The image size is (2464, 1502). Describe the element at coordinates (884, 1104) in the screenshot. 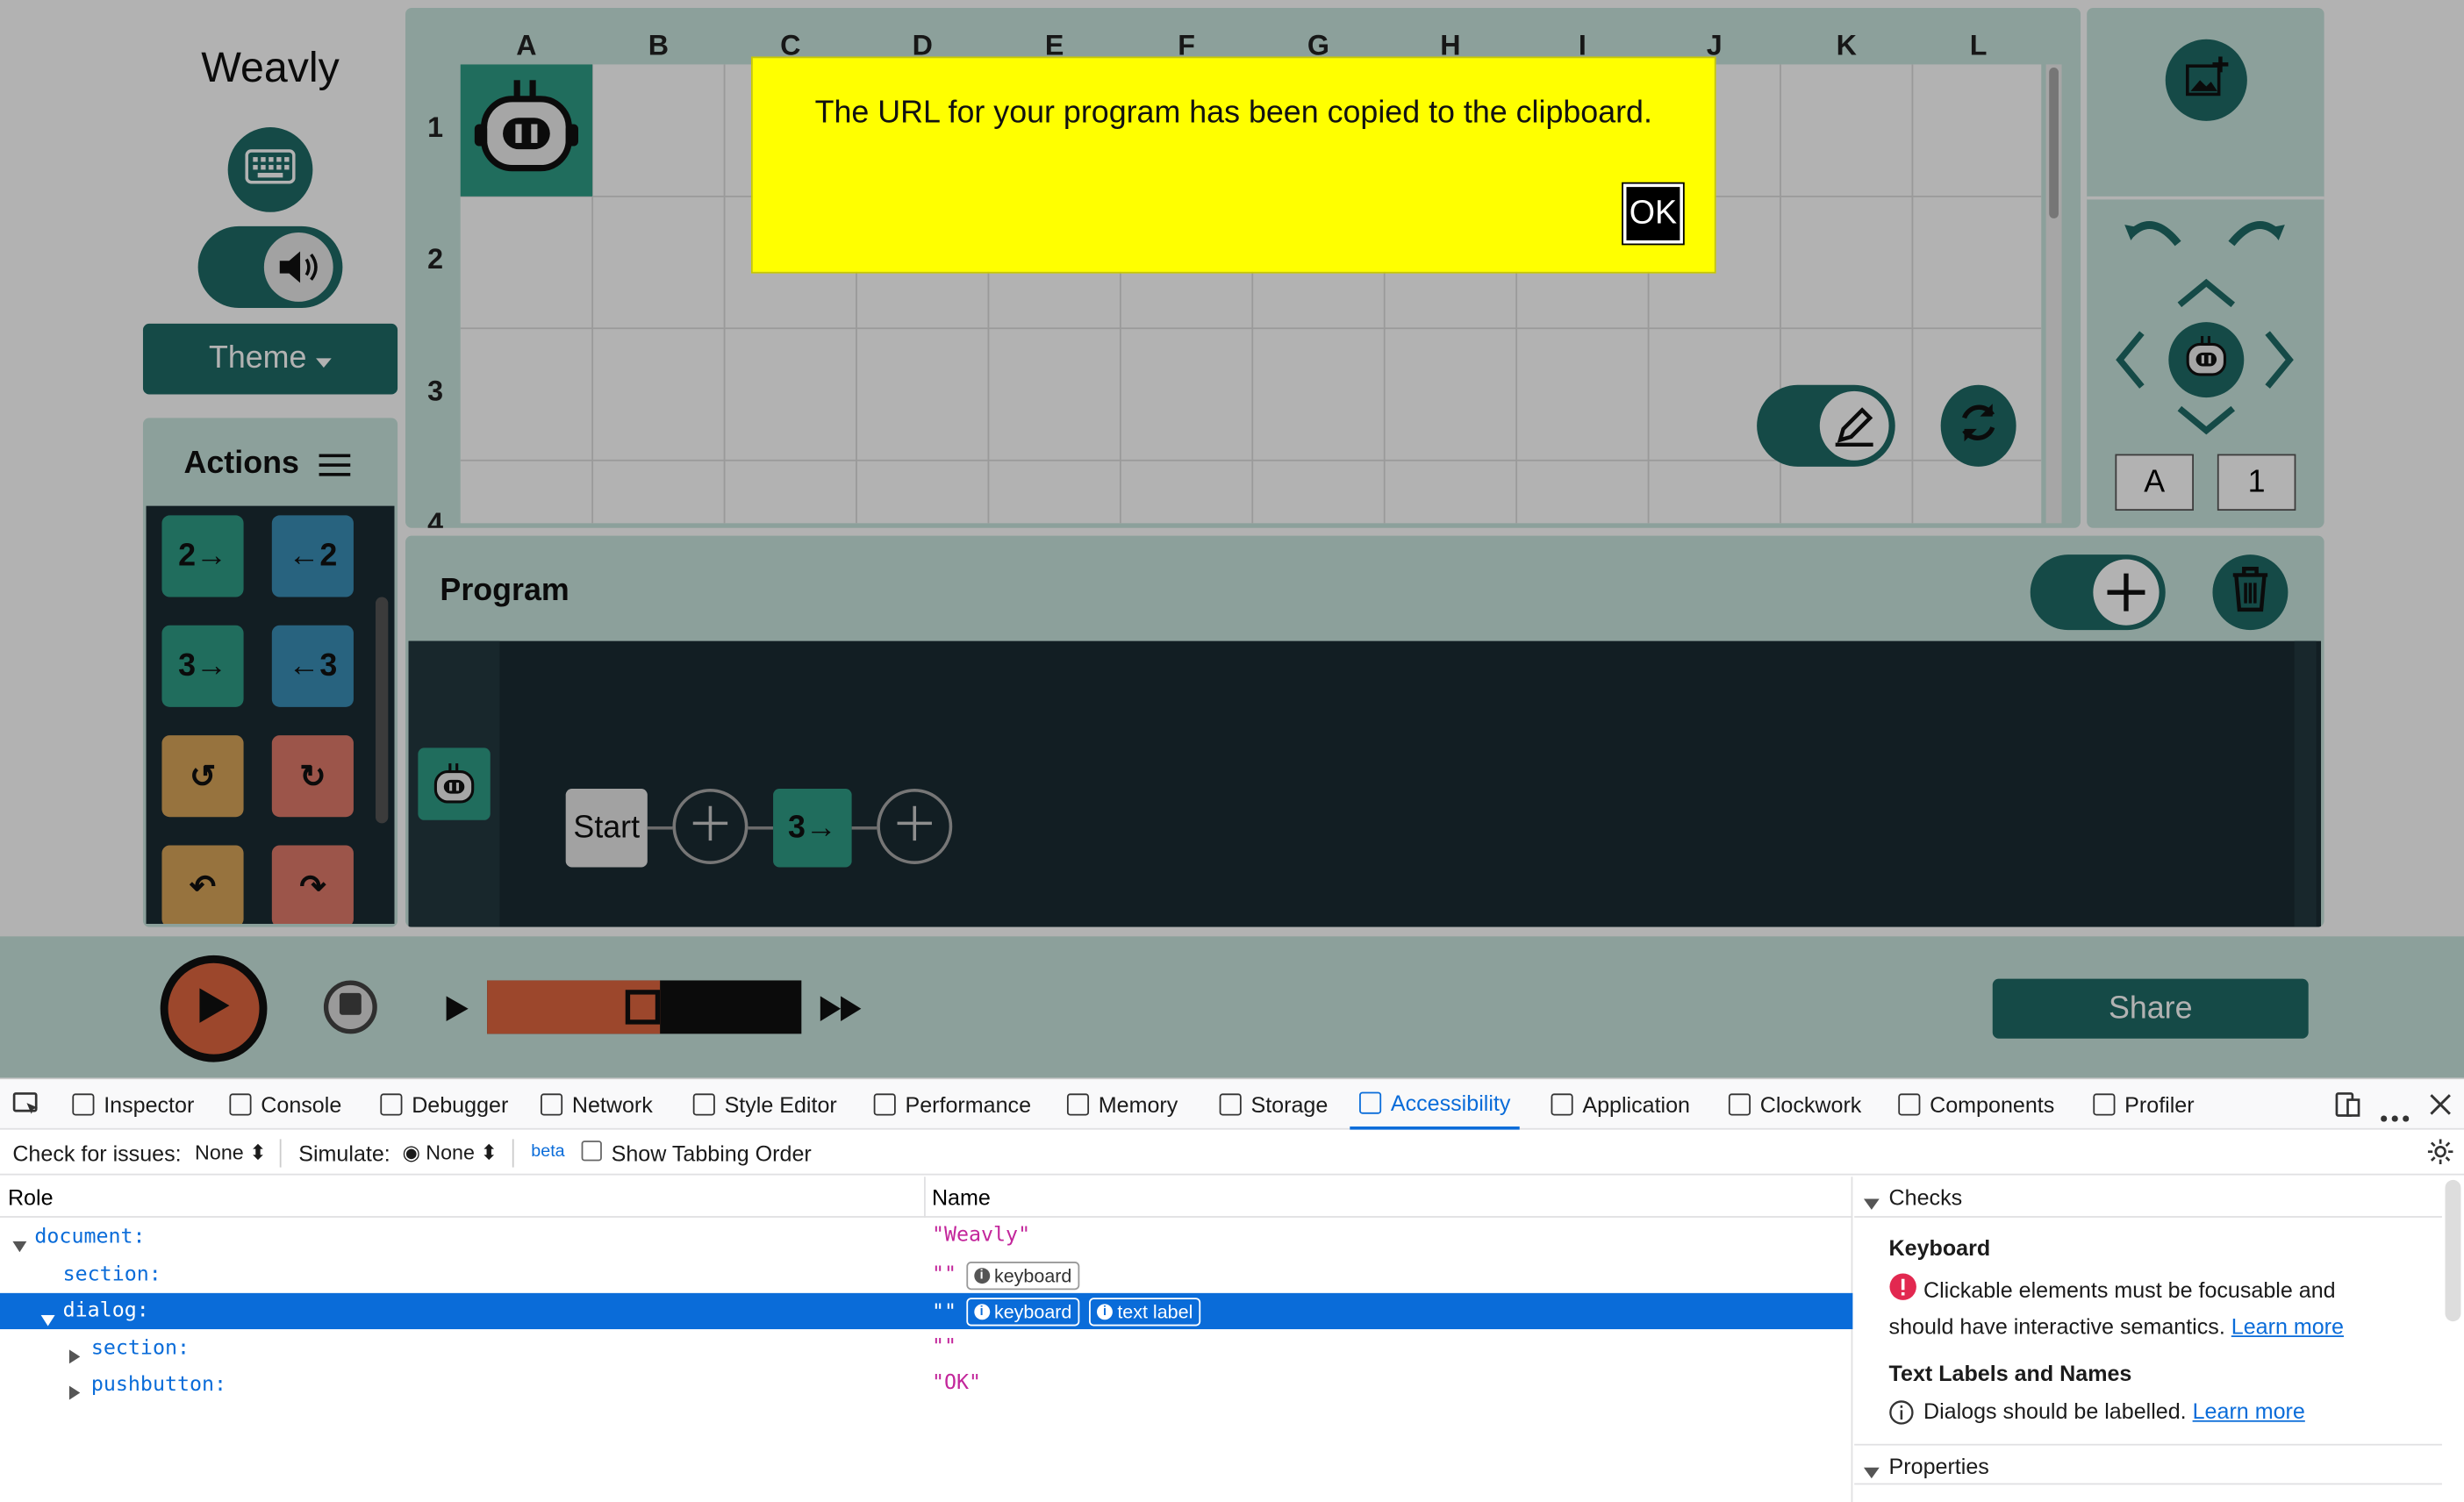

I see `performance-icon` at that location.